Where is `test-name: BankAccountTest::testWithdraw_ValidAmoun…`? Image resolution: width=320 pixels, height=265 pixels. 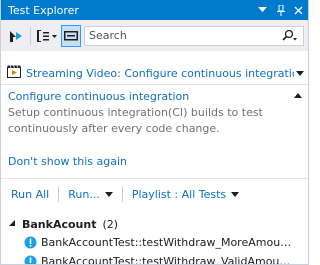 test-name: BankAccountTest::testWithdraw_ValidAmoun… is located at coordinates (169, 260).